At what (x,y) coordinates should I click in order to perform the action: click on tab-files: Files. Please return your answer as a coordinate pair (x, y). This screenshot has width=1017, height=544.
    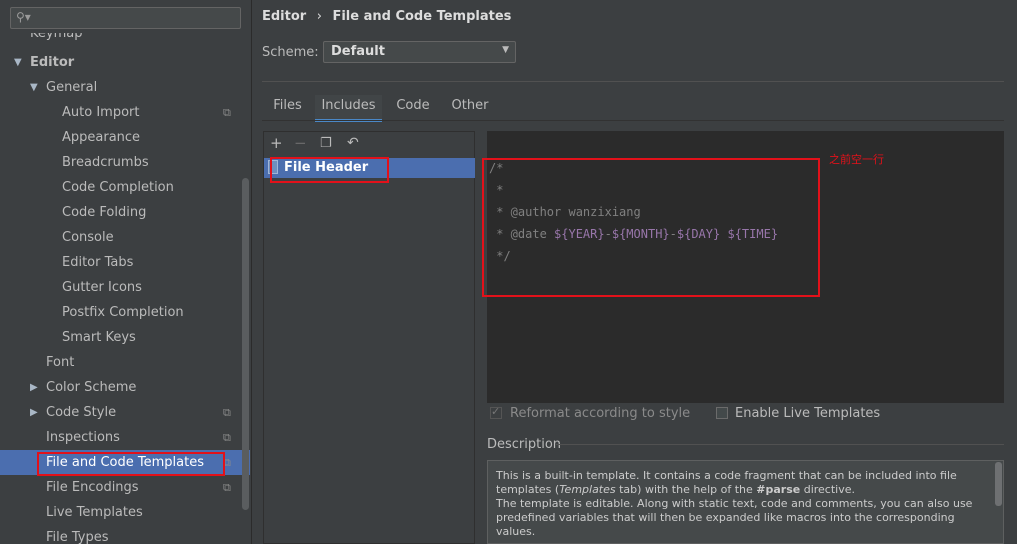
    Looking at the image, I should click on (287, 107).